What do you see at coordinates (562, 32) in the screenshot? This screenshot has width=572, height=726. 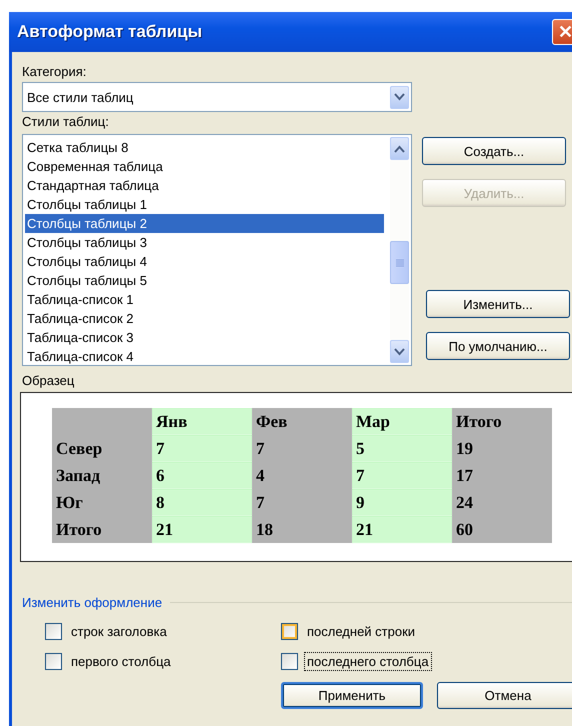 I see `close-button: ✕` at bounding box center [562, 32].